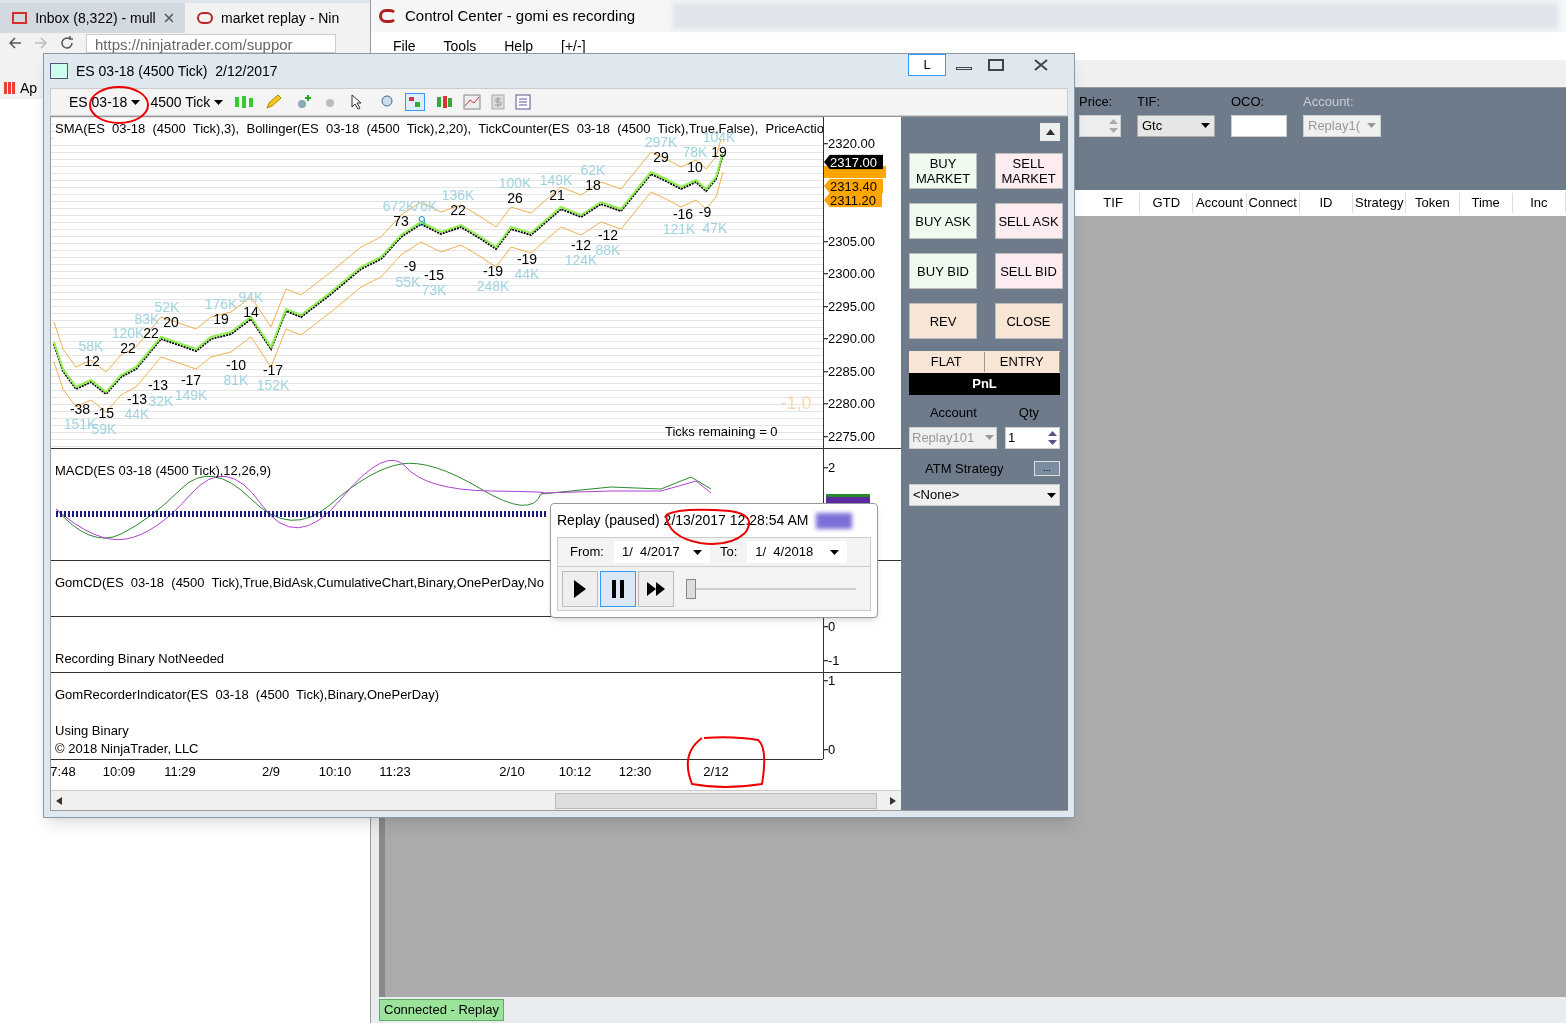  What do you see at coordinates (180, 772) in the screenshot?
I see `time-tick: 11:29` at bounding box center [180, 772].